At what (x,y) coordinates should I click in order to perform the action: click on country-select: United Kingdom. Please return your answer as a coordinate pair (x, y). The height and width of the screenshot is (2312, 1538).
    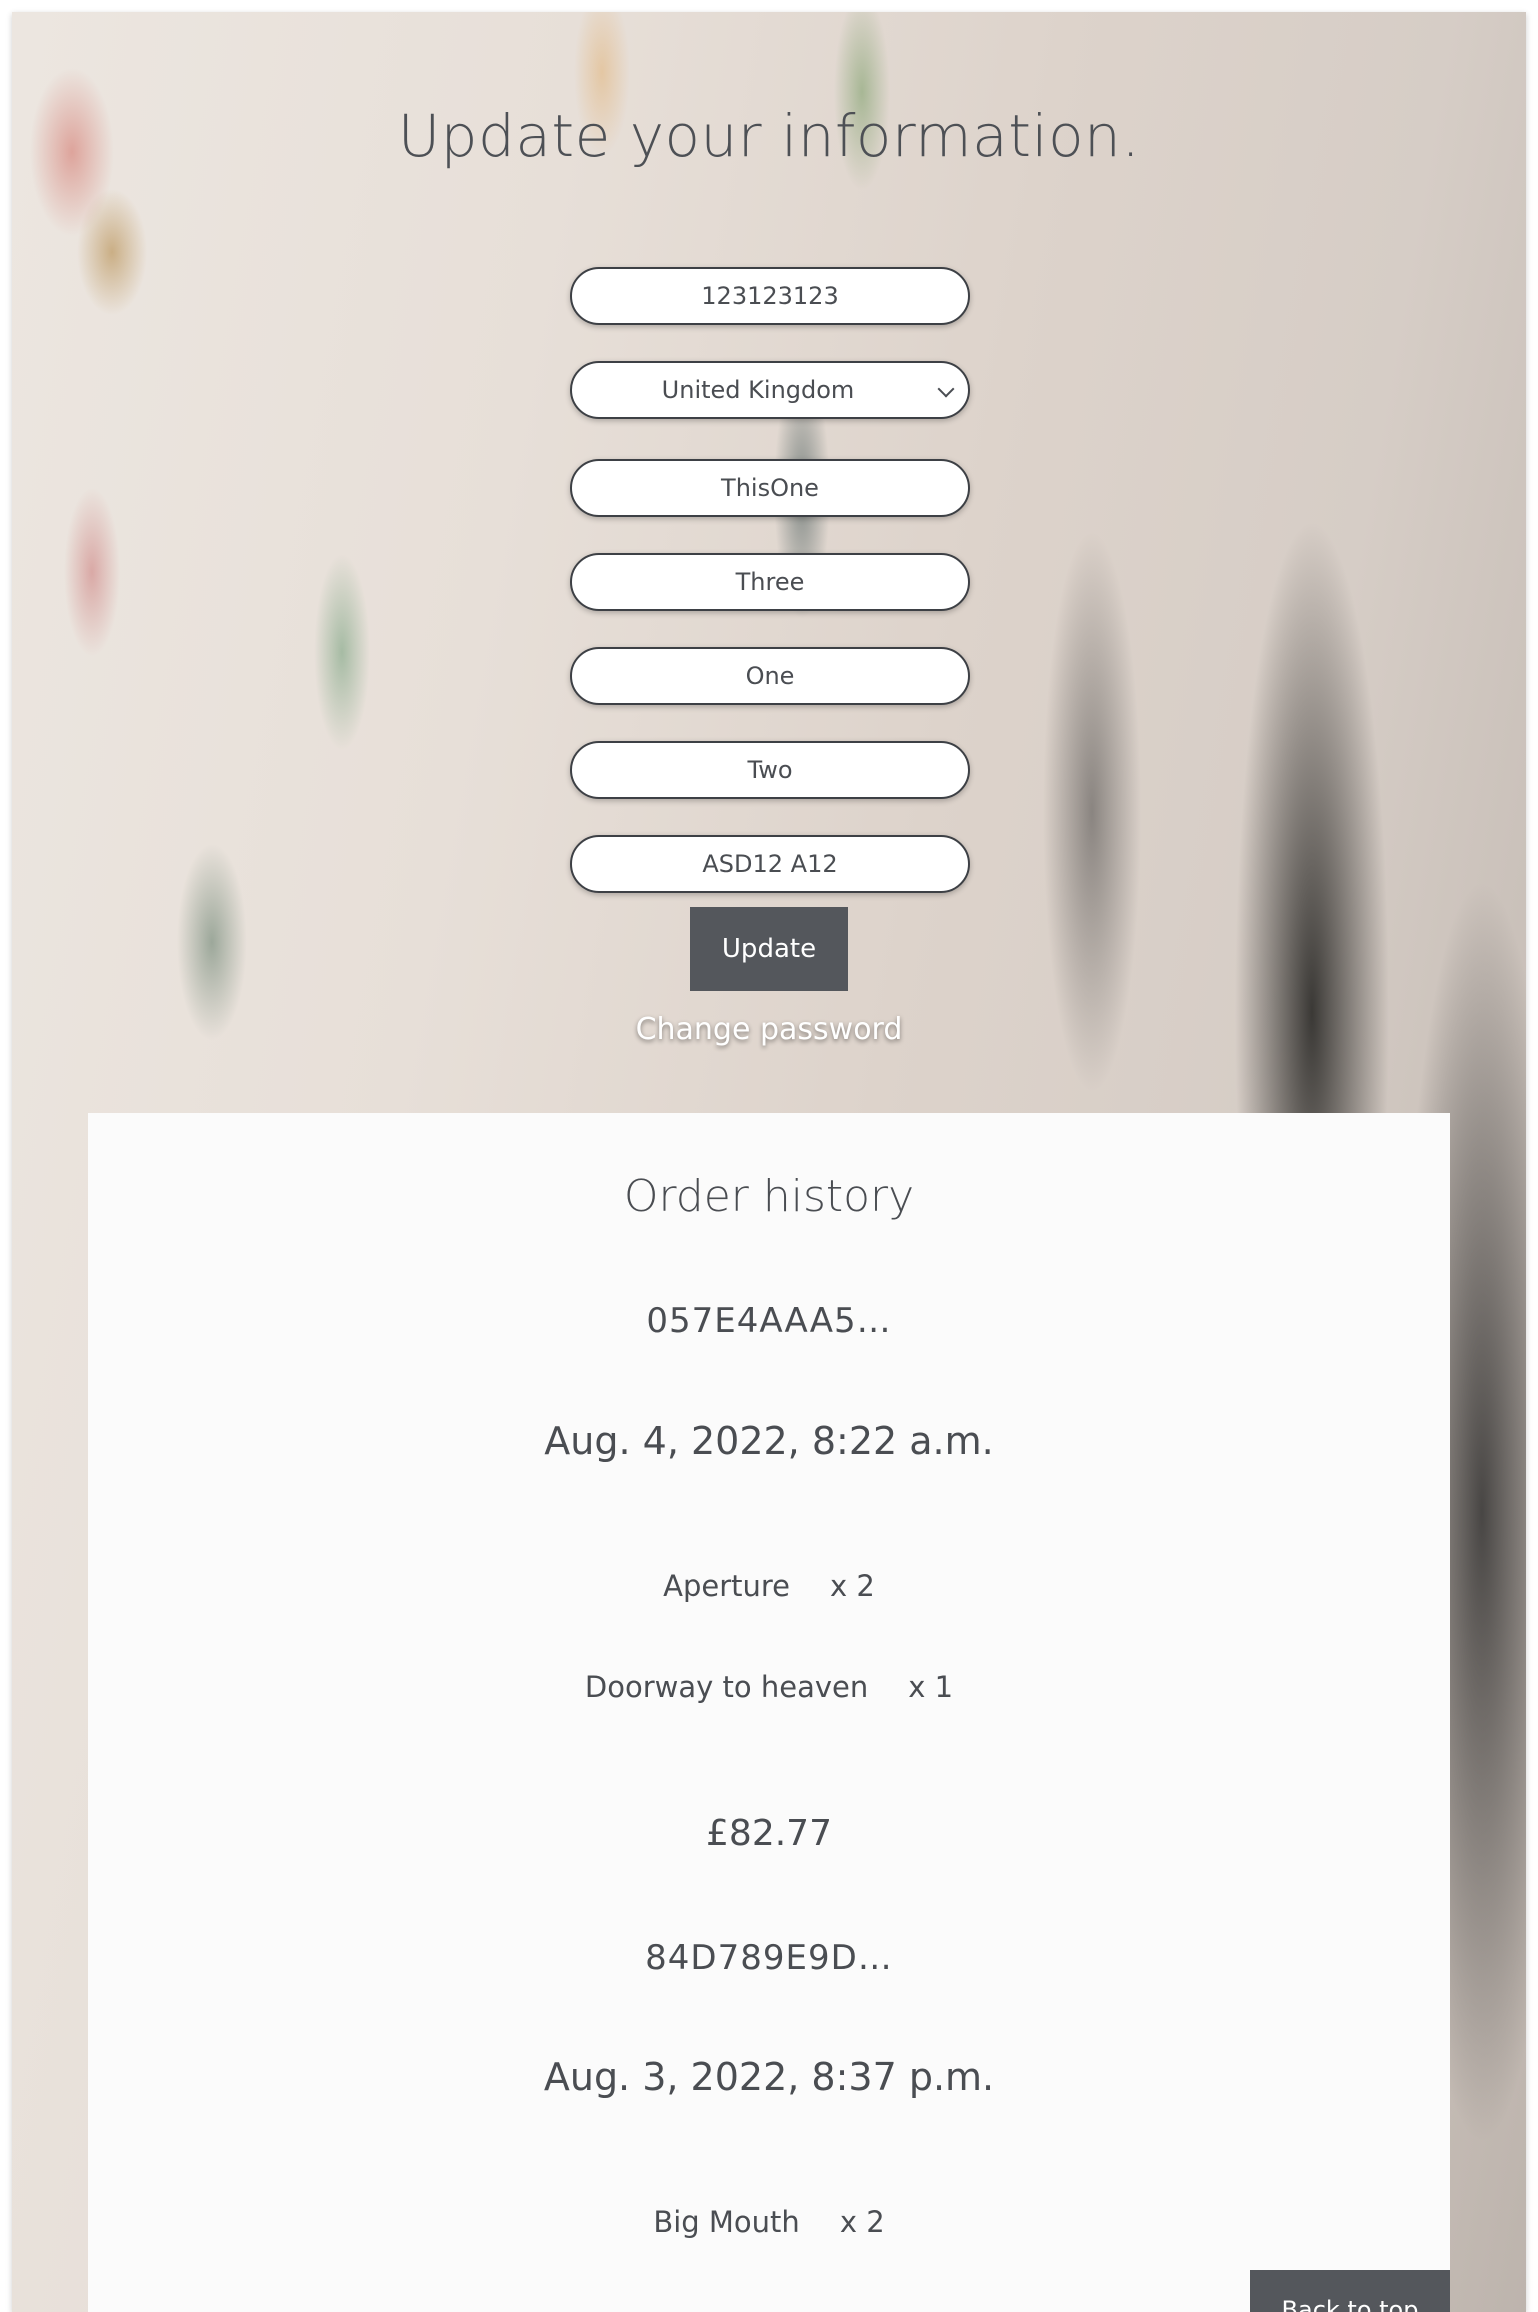
    Looking at the image, I should click on (770, 390).